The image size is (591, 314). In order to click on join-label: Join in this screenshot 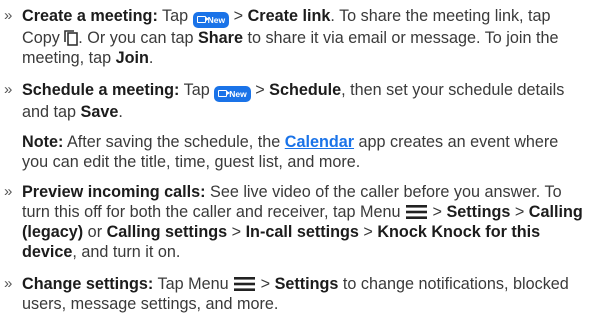, I will do `click(132, 58)`.